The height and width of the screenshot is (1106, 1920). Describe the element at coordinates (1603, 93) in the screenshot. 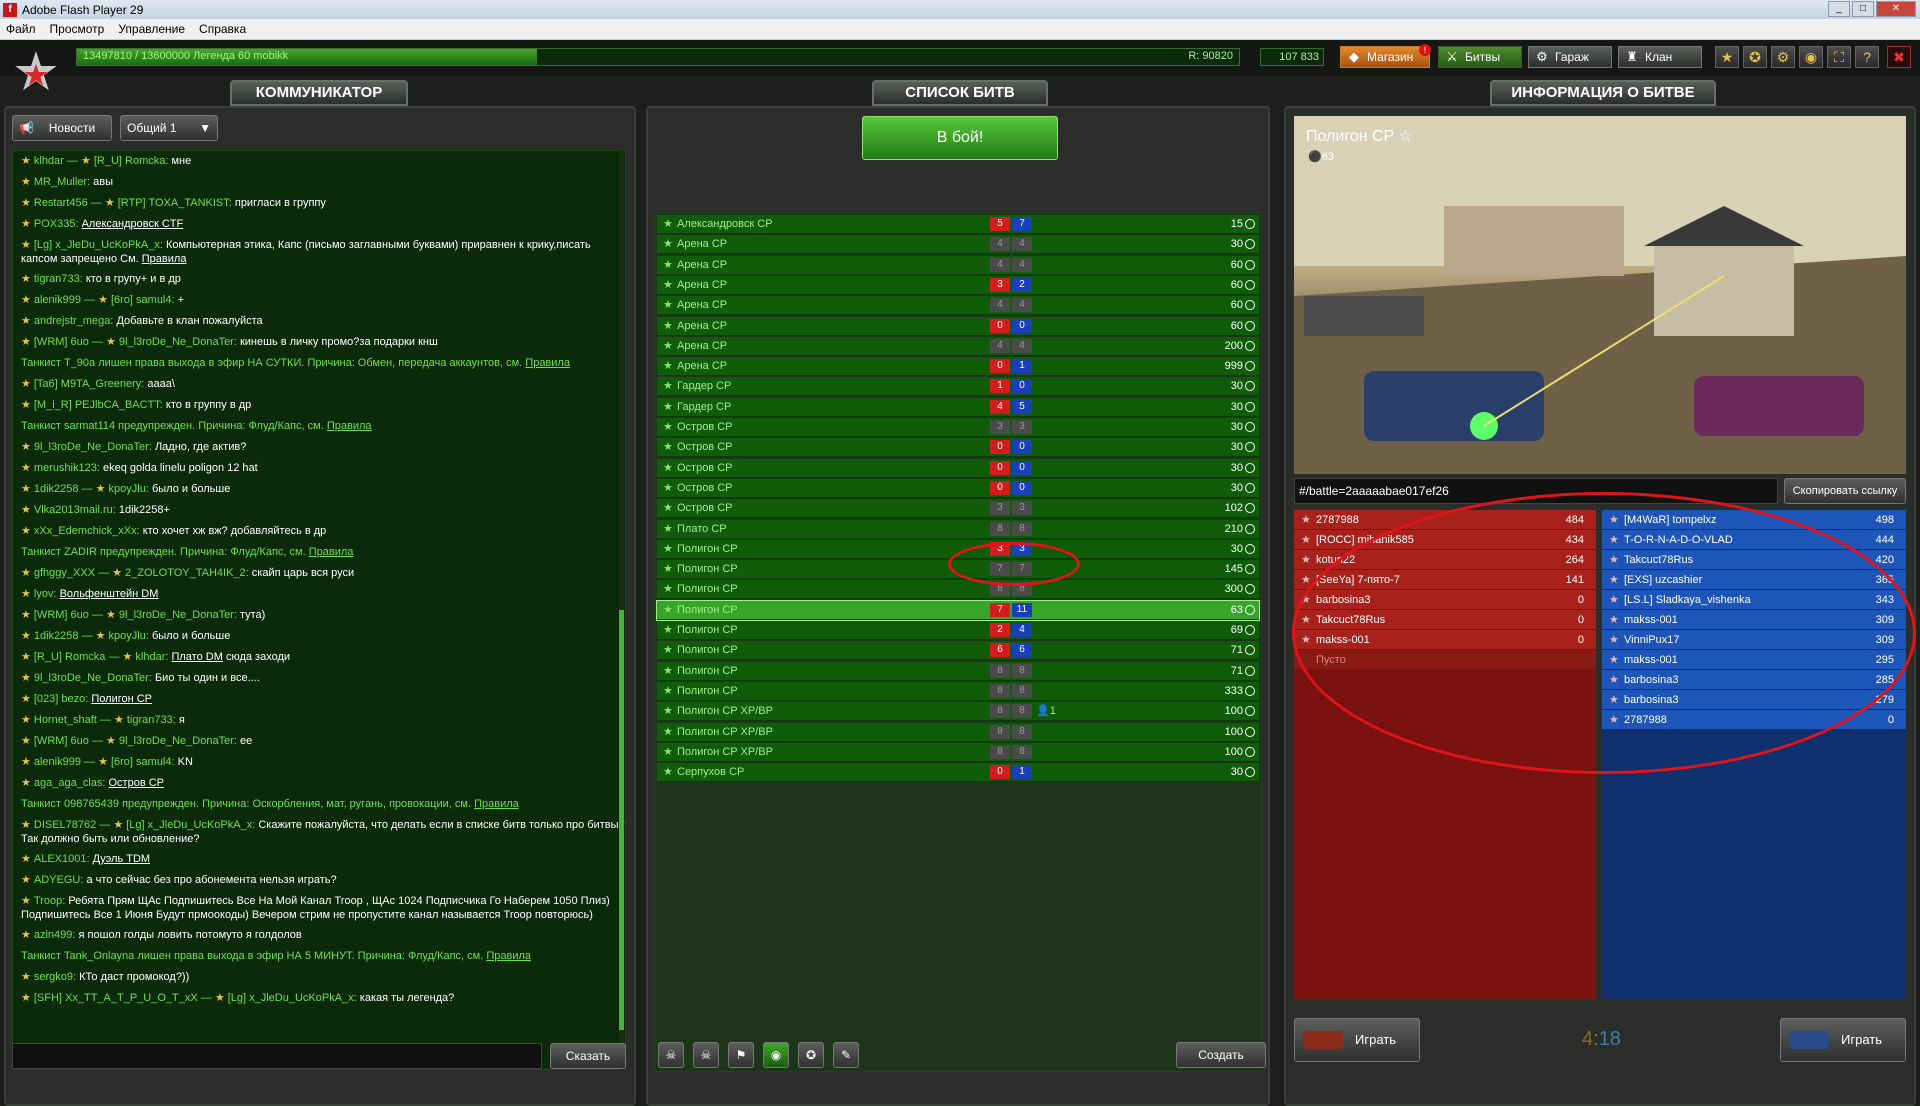

I see `tab-battle-info: ИНФОРМАЦИЯ О БИТВЕ` at that location.